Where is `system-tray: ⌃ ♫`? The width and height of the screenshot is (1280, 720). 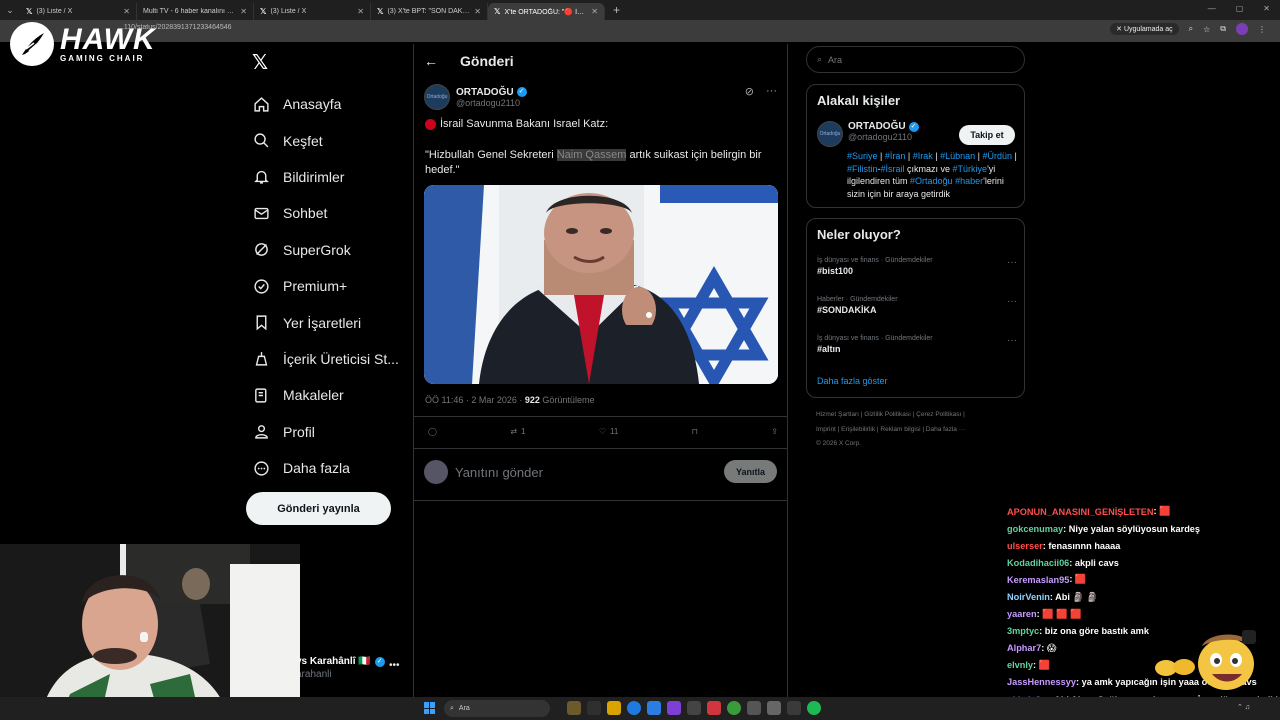 system-tray: ⌃ ♫ is located at coordinates (1243, 707).